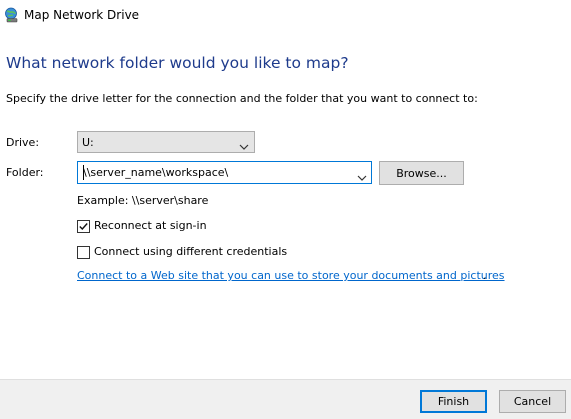 The height and width of the screenshot is (419, 571). I want to click on folder-input: \\server_name\workspace\, so click(224, 172).